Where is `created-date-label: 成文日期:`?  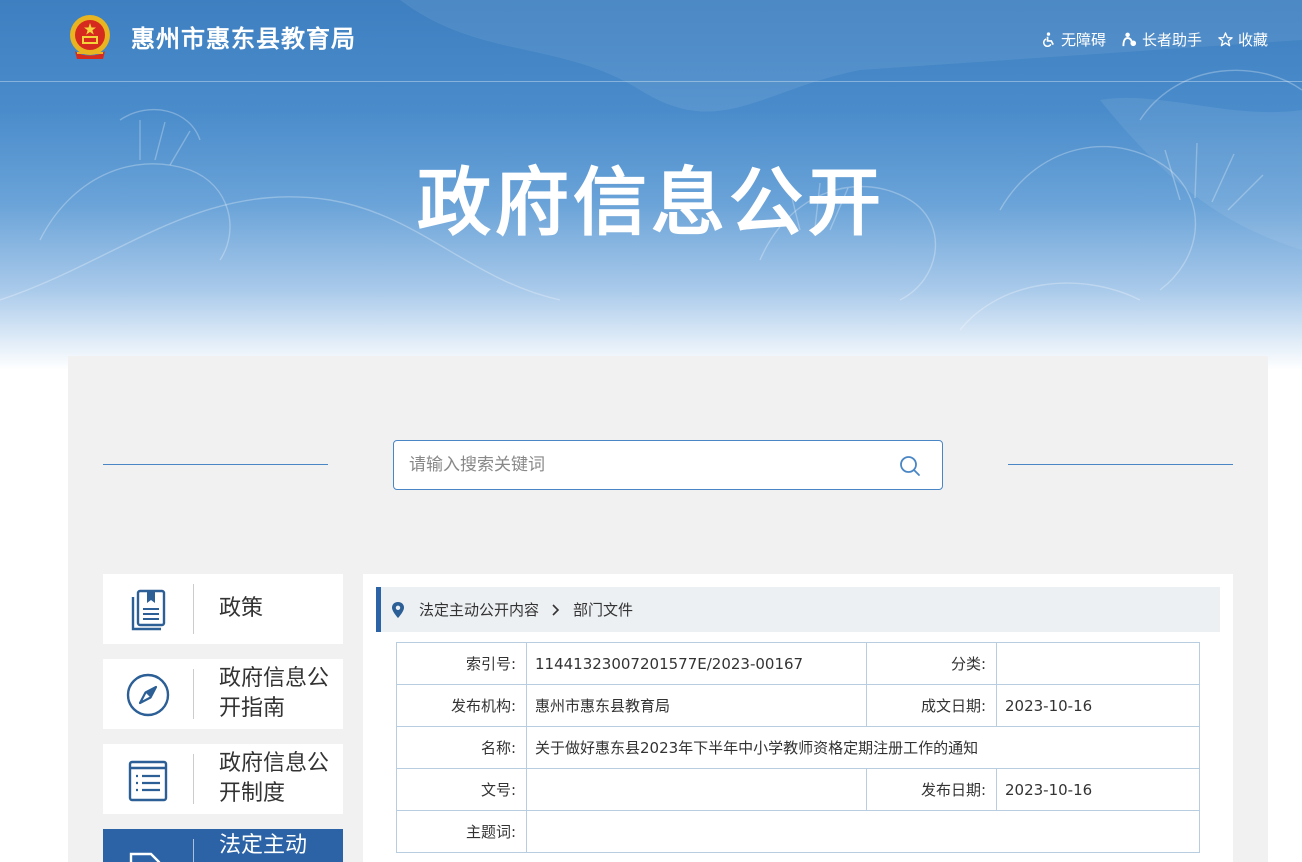 created-date-label: 成文日期: is located at coordinates (931, 705).